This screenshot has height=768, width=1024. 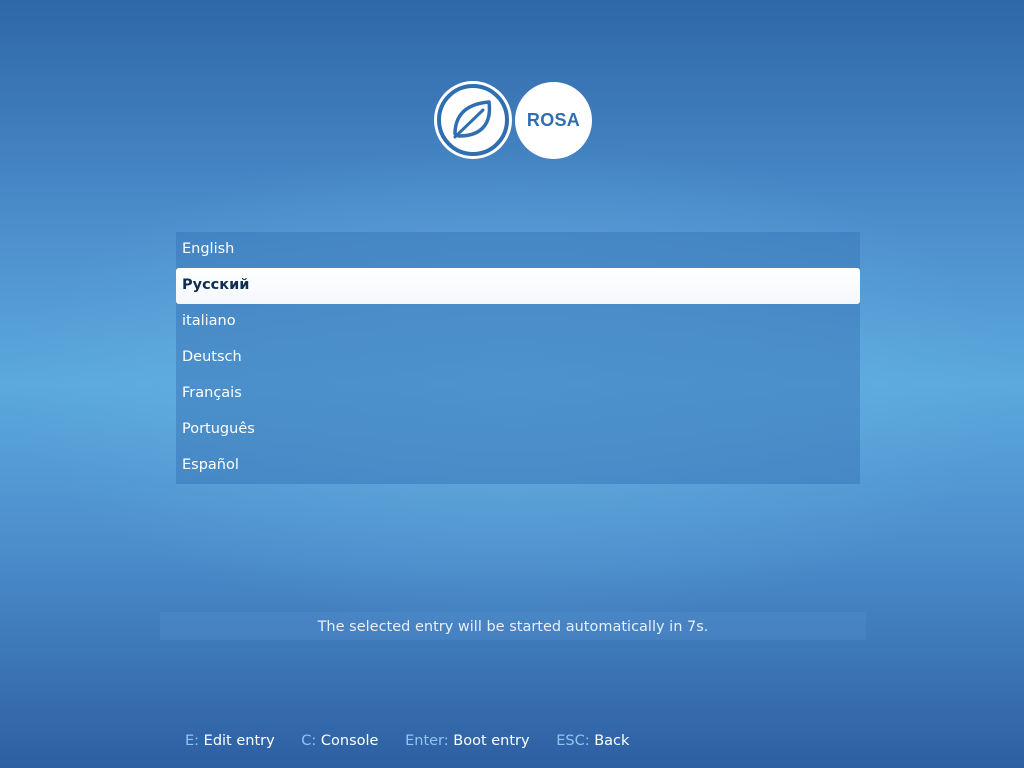 What do you see at coordinates (518, 394) in the screenshot?
I see `menu-item-francais: Français` at bounding box center [518, 394].